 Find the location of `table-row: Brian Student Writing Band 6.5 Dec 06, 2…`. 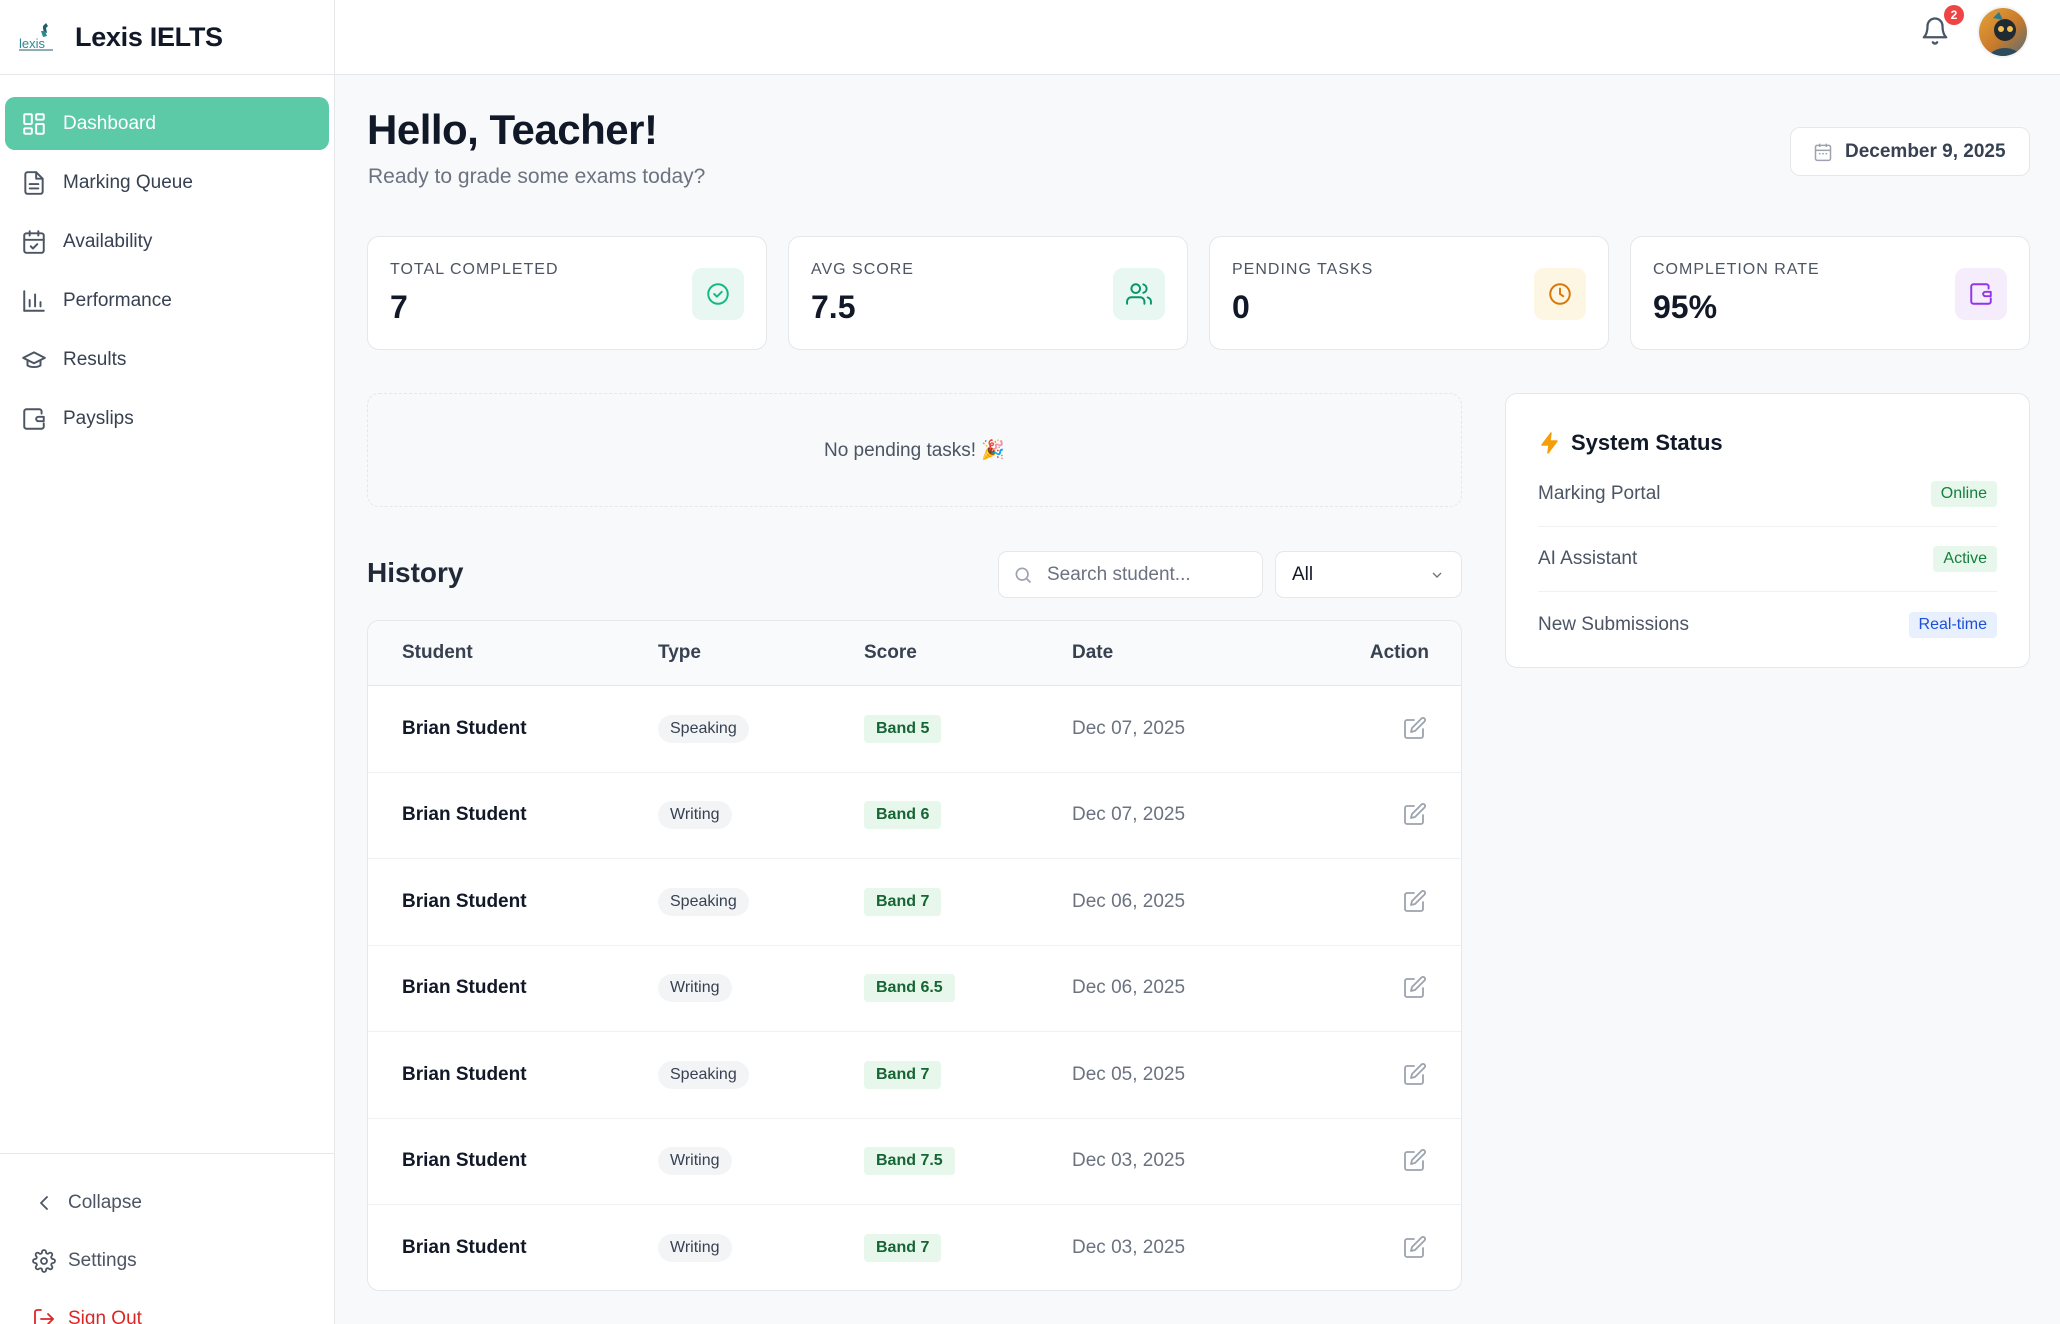

table-row: Brian Student Writing Band 6.5 Dec 06, 2… is located at coordinates (914, 989).